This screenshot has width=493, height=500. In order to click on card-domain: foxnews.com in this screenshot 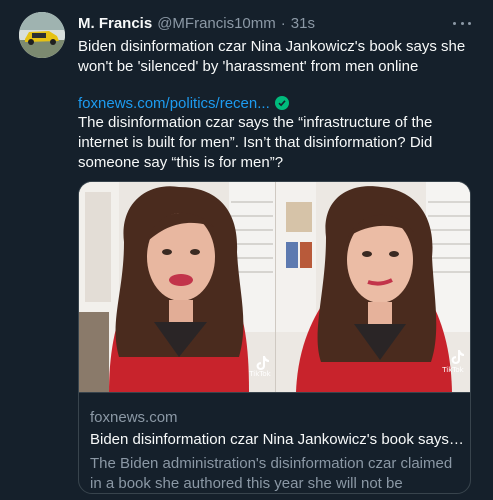, I will do `click(134, 417)`.